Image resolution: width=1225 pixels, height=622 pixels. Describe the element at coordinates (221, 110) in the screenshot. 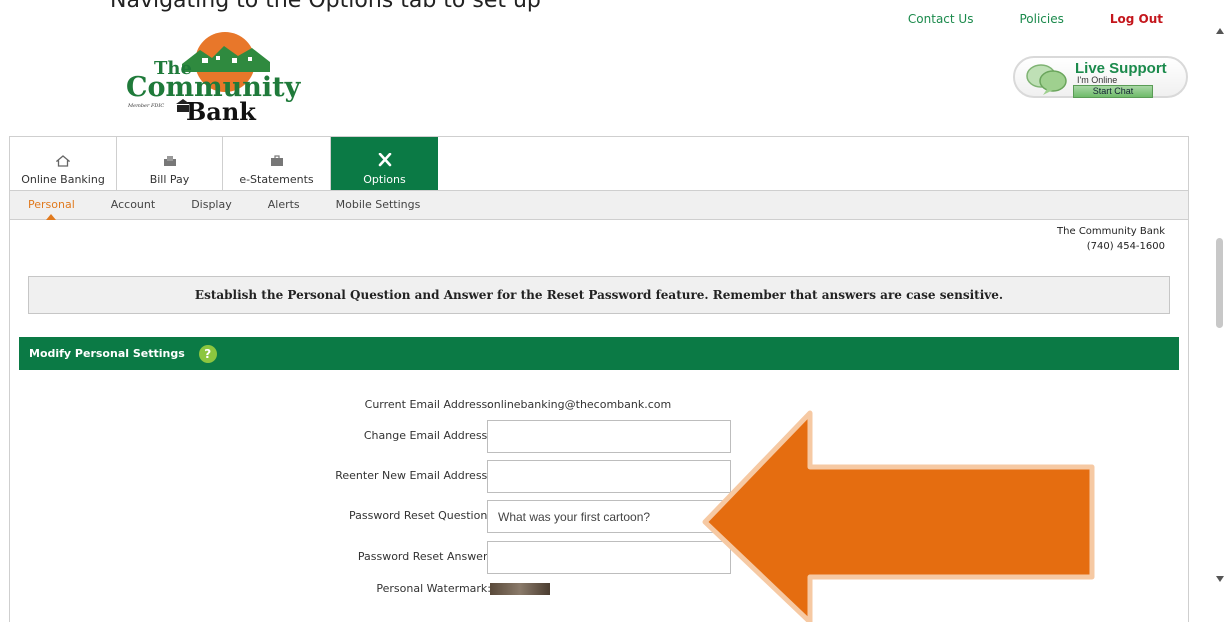

I see `logo-bank: Bank` at that location.